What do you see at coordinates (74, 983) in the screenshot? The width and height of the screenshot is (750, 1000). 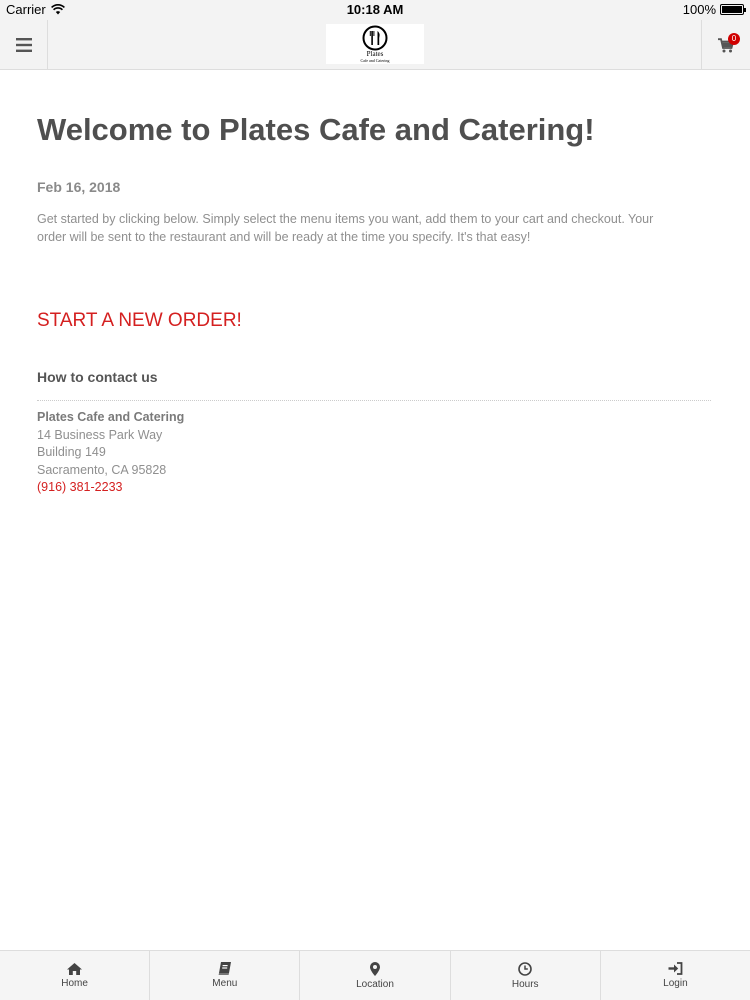 I see `tab-home-label: Home` at bounding box center [74, 983].